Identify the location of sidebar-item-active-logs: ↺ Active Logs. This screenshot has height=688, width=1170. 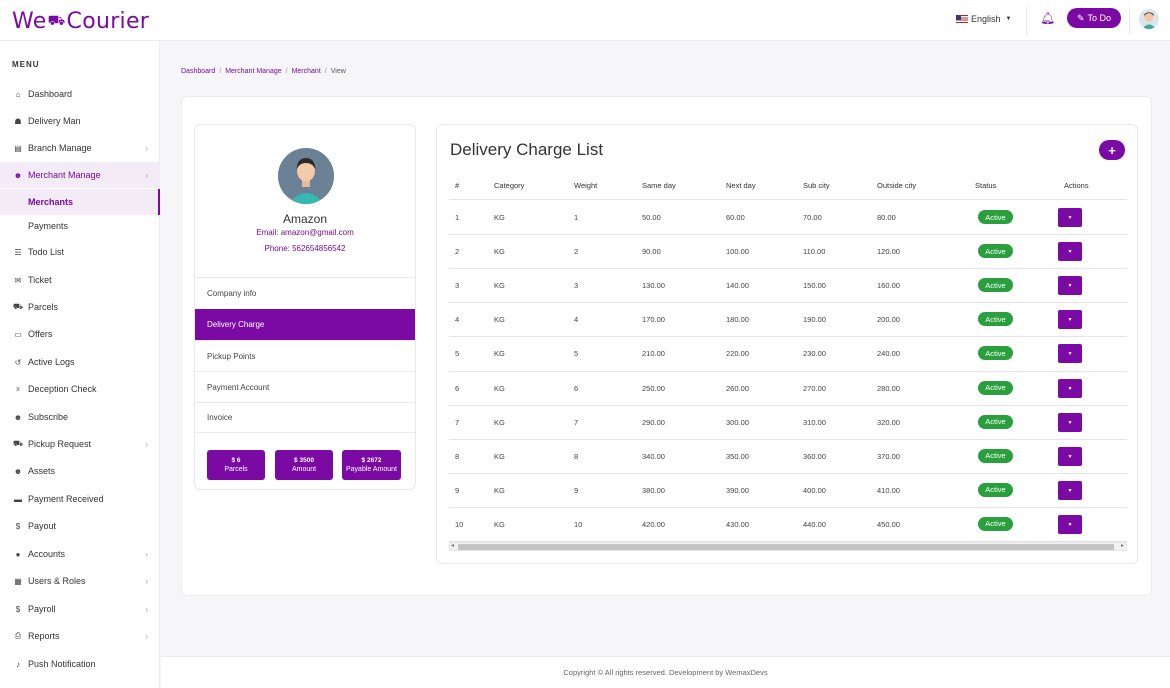
(80, 362).